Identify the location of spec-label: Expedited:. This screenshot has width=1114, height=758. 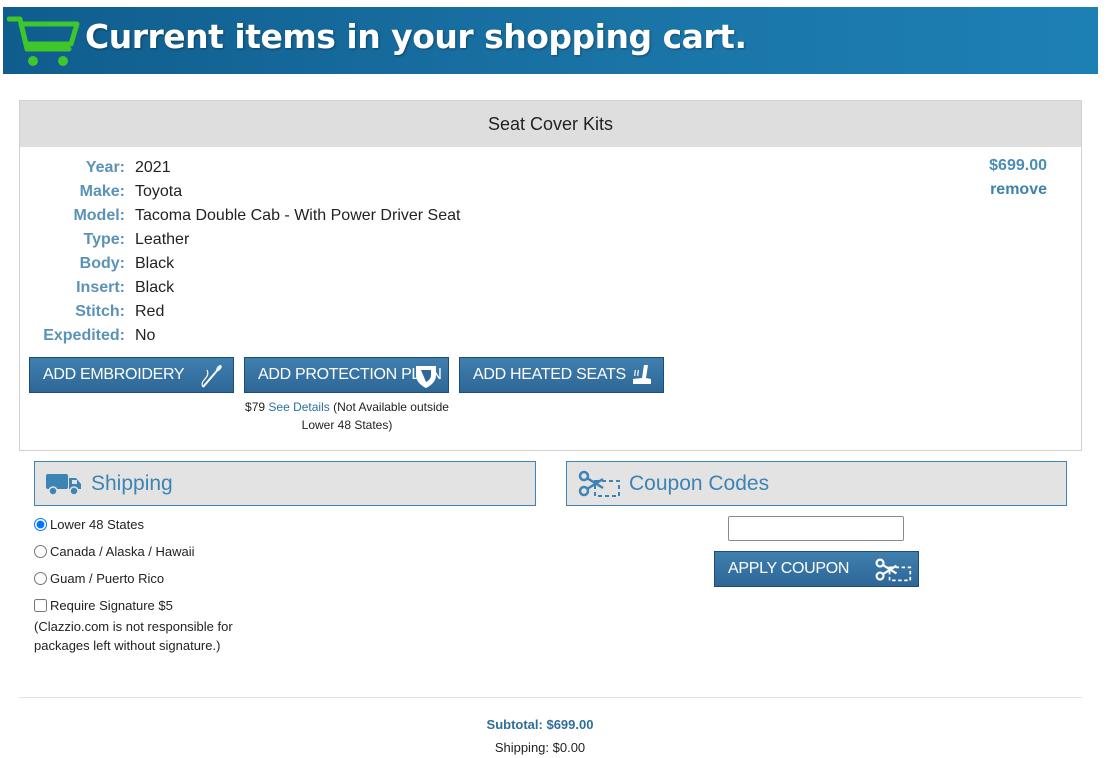
(84, 335).